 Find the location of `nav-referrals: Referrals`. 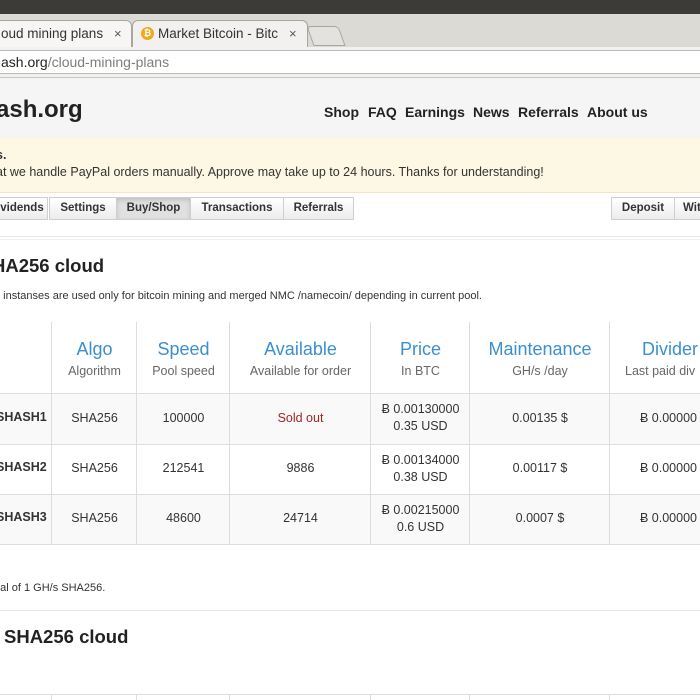

nav-referrals: Referrals is located at coordinates (548, 112).